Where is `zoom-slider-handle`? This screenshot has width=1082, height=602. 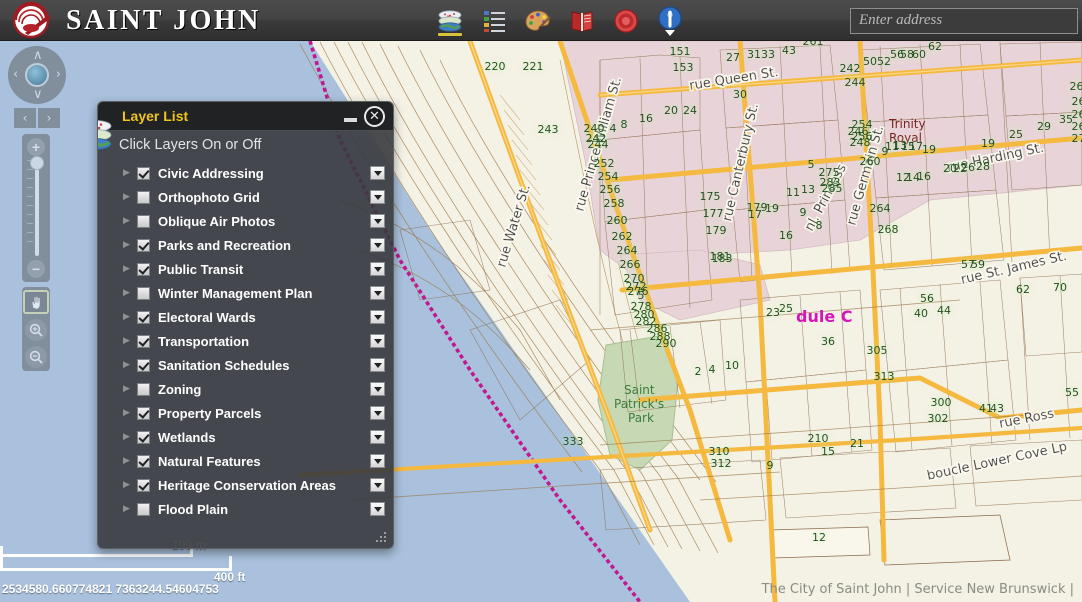 zoom-slider-handle is located at coordinates (37, 163).